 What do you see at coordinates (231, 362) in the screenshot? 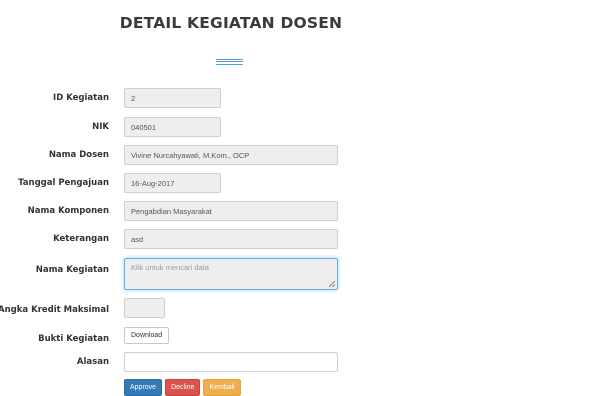
I see `alasan-field` at bounding box center [231, 362].